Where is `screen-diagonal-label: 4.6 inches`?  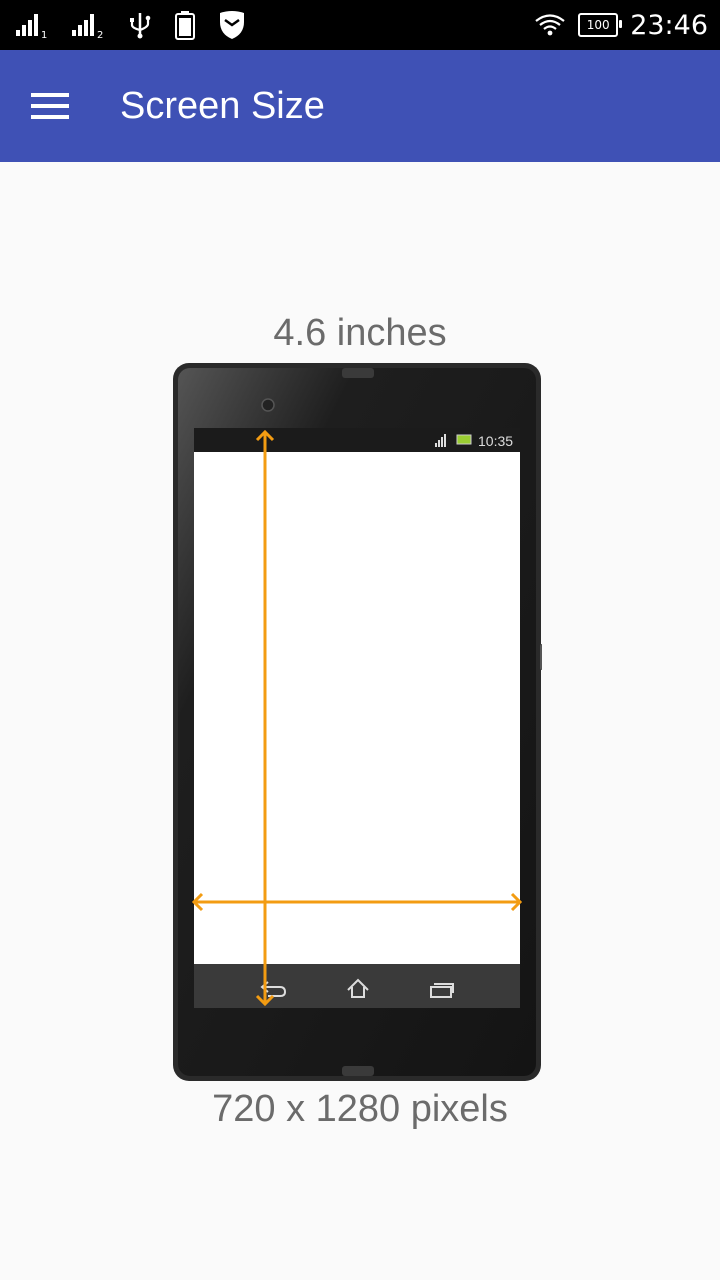 screen-diagonal-label: 4.6 inches is located at coordinates (360, 333).